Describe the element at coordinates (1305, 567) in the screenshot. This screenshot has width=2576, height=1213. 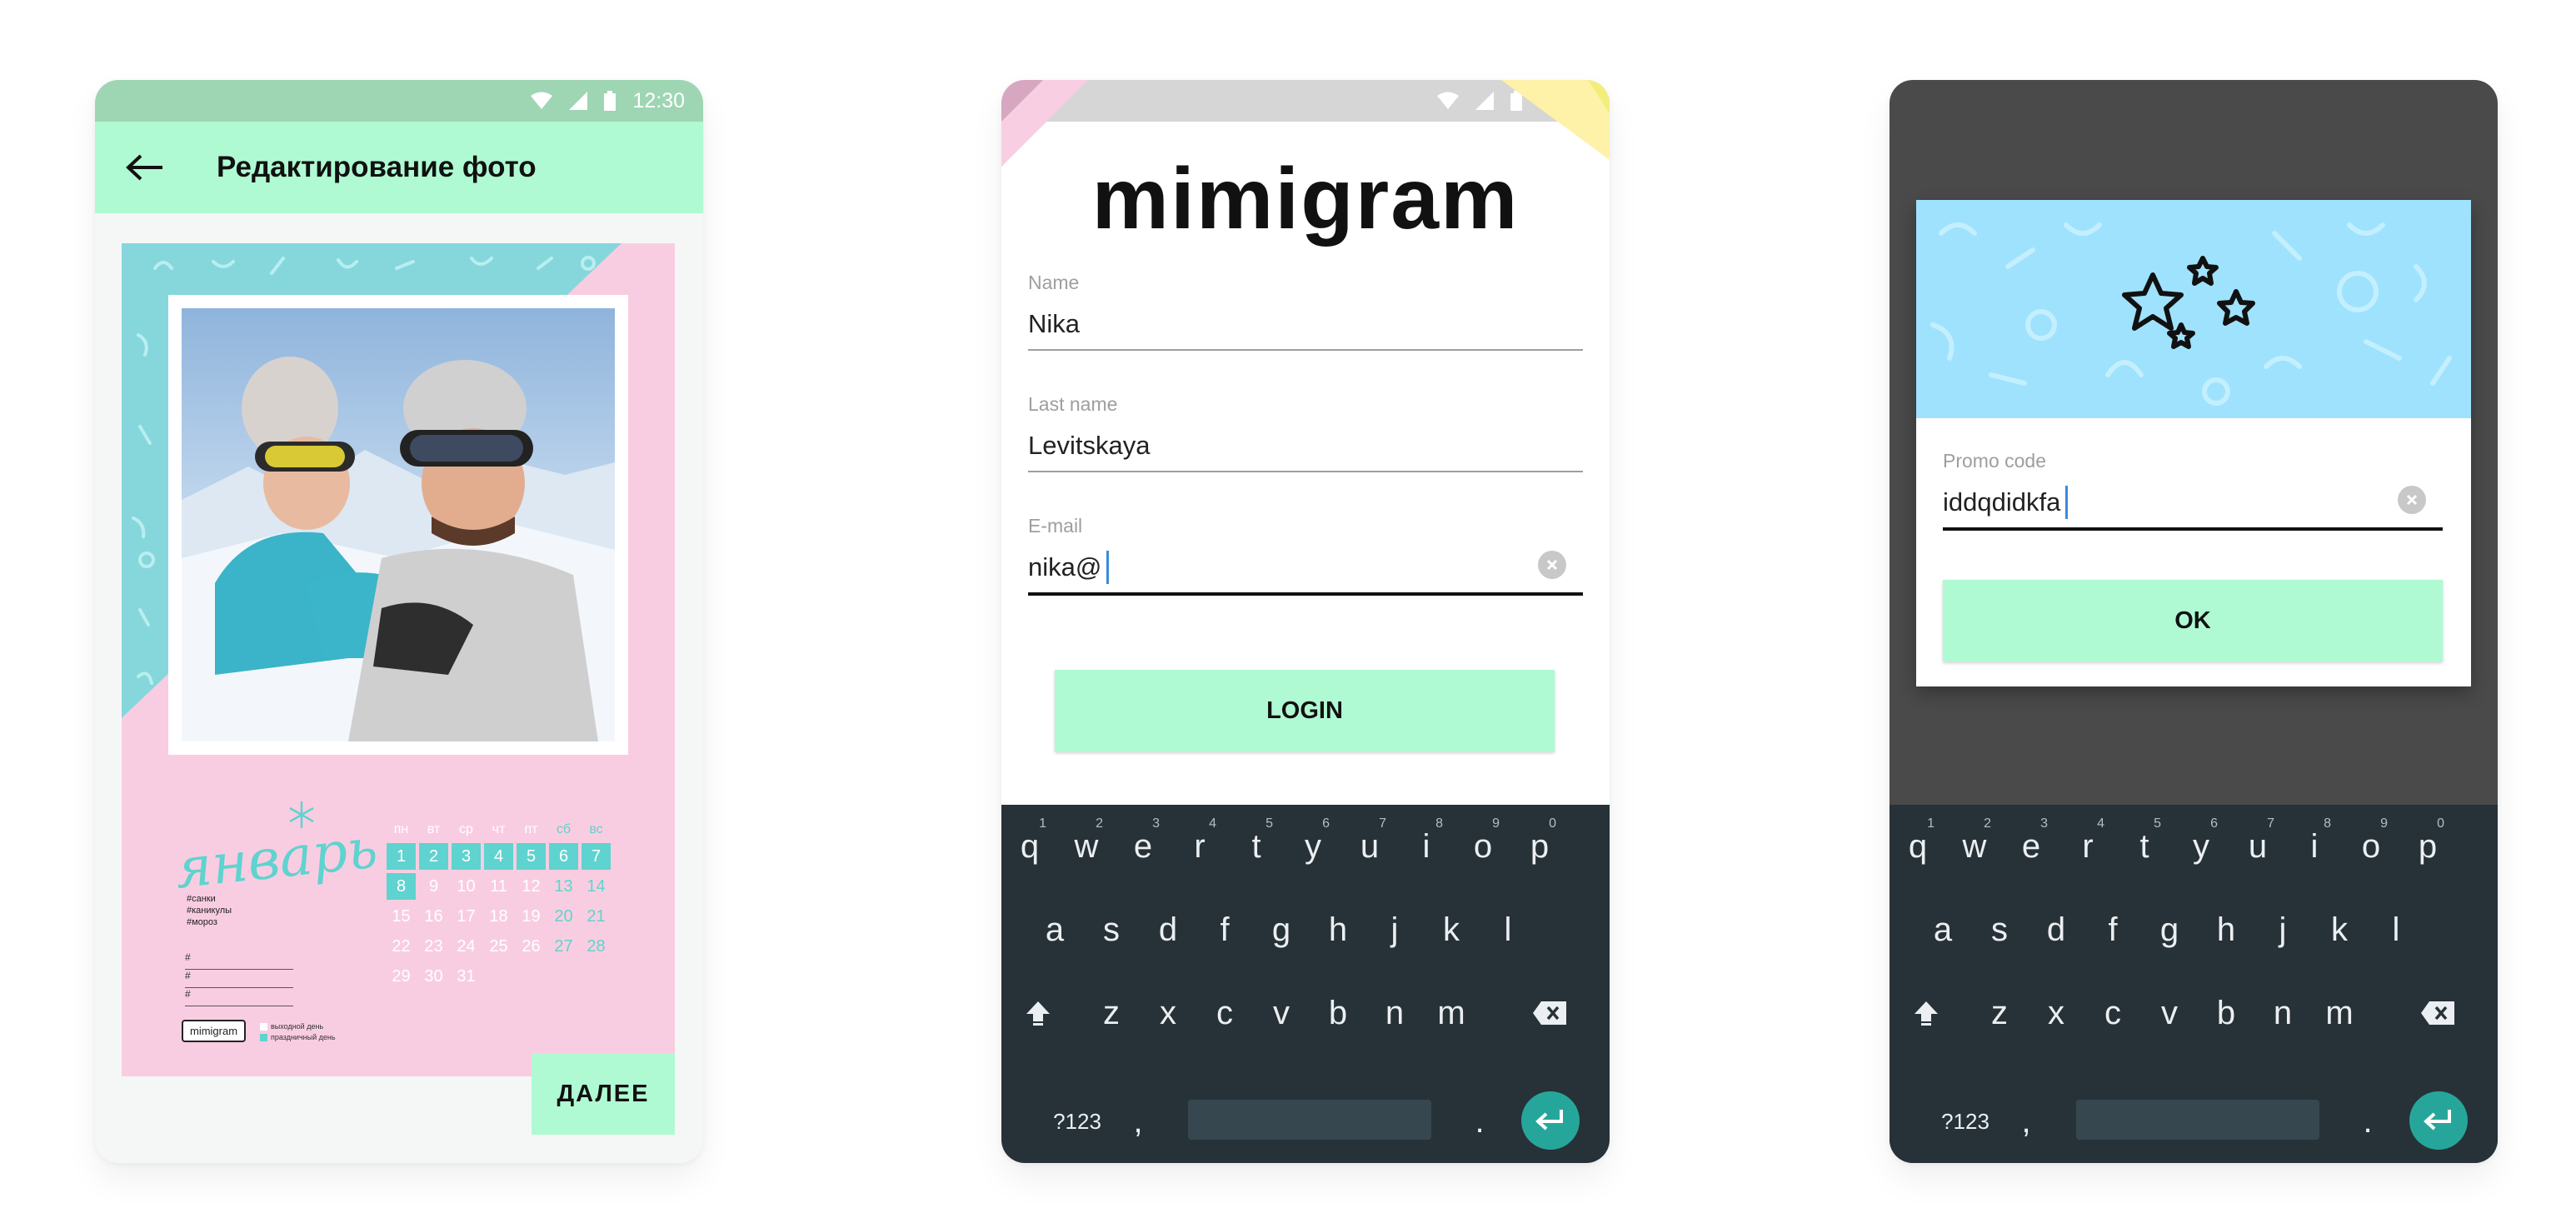
I see `email-input: nika@` at that location.